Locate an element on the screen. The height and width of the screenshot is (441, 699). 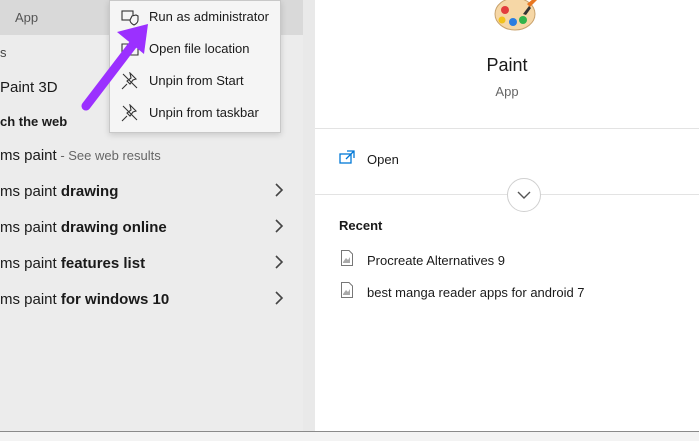
web-result-row: ms paint - See web results is located at coordinates (151, 156).